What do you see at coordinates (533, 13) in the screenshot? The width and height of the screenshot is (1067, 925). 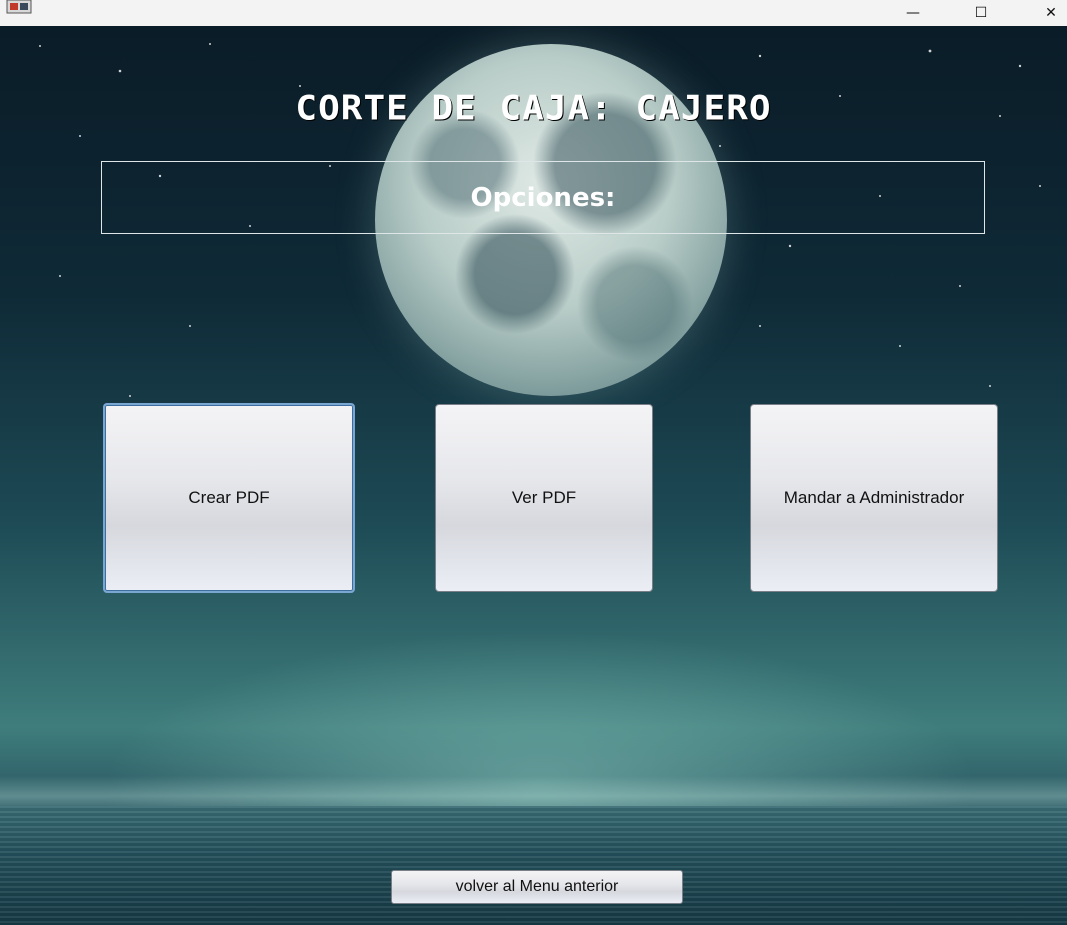 I see `title-bar: — ☐ ✕` at bounding box center [533, 13].